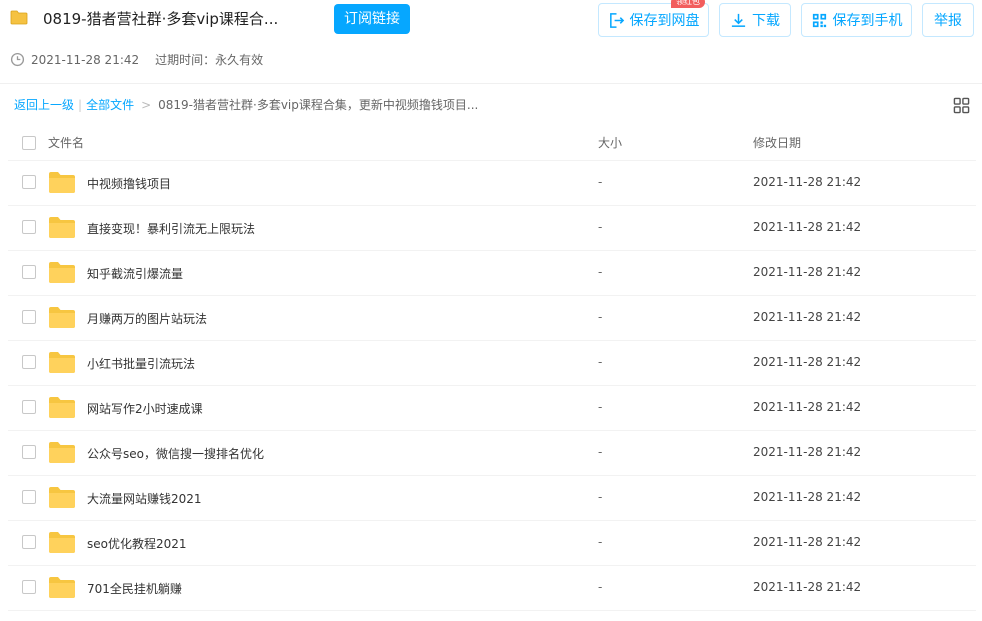  I want to click on download-button: 下载, so click(755, 20).